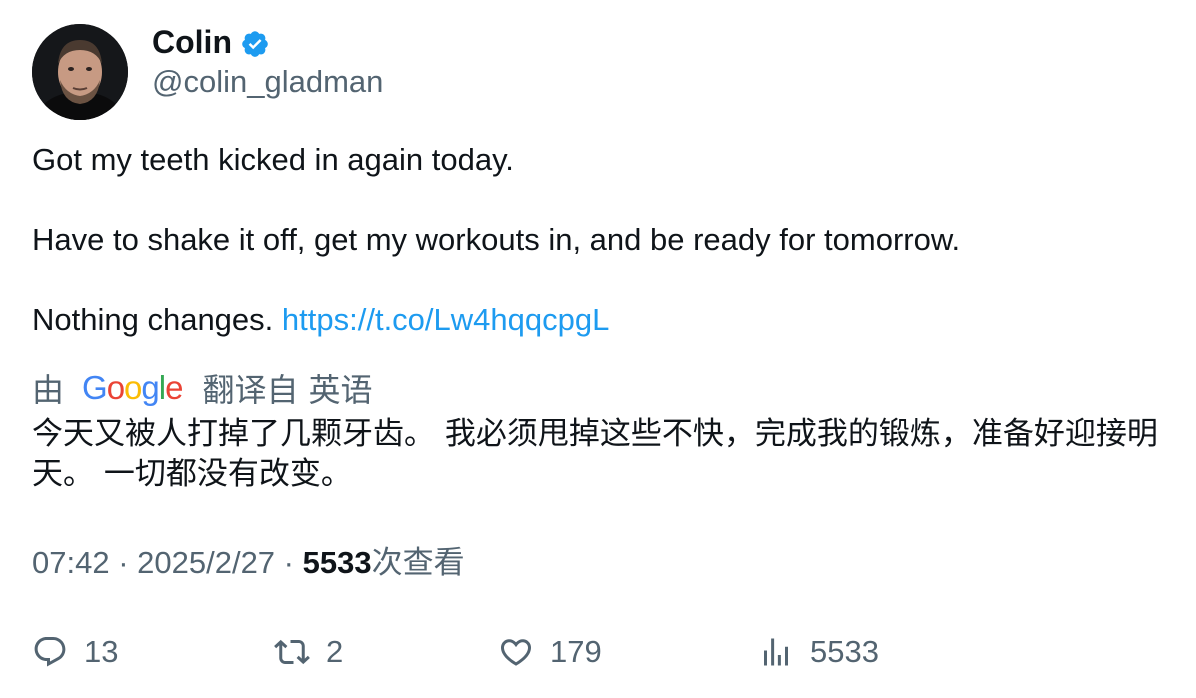 This screenshot has height=698, width=1196. I want to click on verified-badge-icon, so click(255, 44).